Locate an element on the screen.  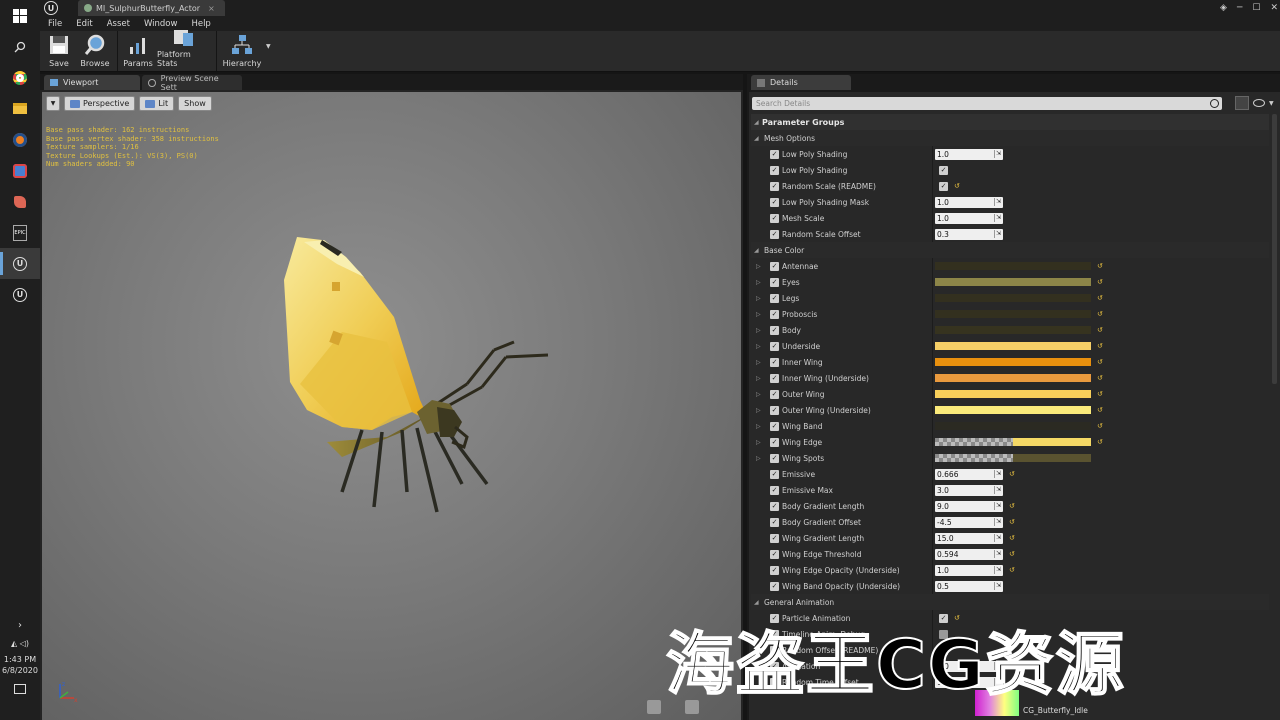
feedback-icon: ◈ is located at coordinates (1223, 8).